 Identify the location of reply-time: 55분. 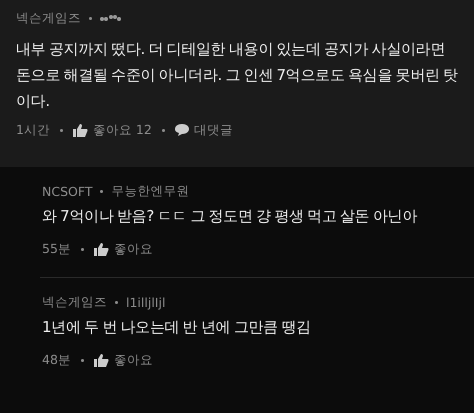
(56, 249).